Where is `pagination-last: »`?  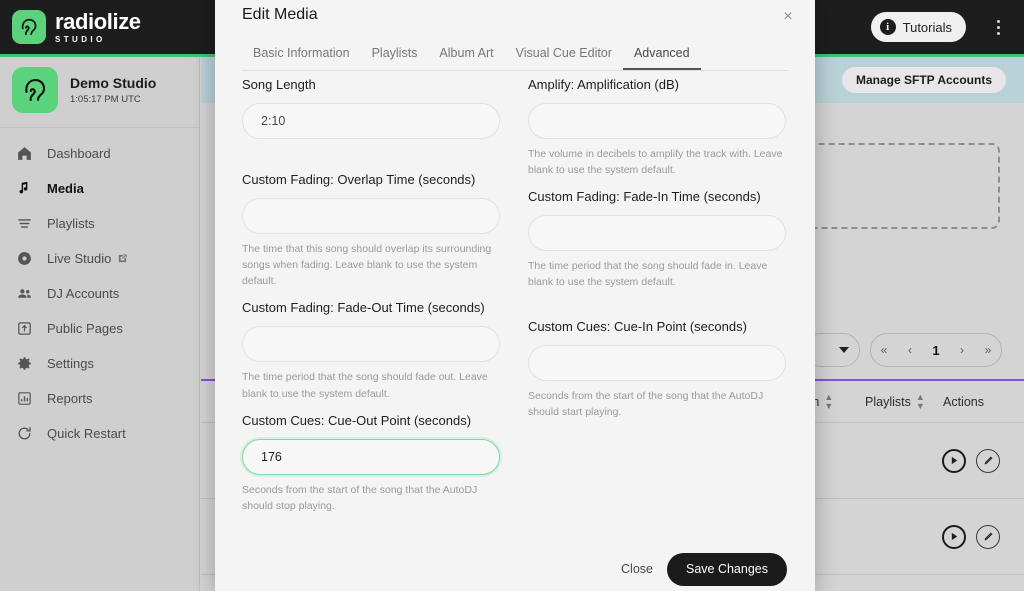
pagination-last: » is located at coordinates (988, 350).